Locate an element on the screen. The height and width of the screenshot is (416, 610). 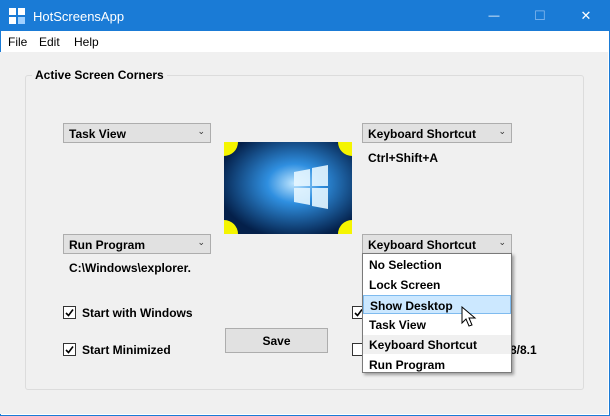
start-minimized-checkbox is located at coordinates (69, 349).